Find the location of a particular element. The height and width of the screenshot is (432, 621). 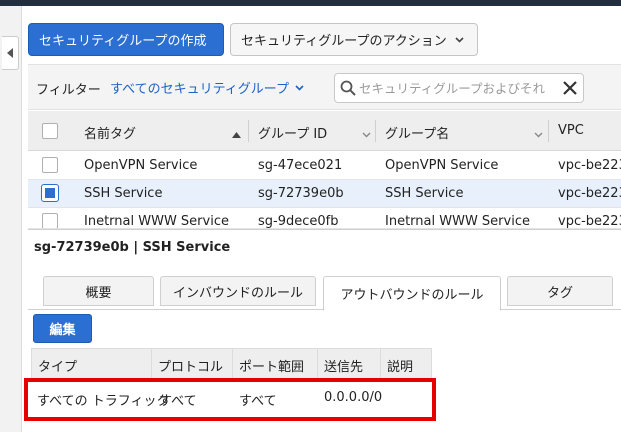

search-icon is located at coordinates (348, 90).